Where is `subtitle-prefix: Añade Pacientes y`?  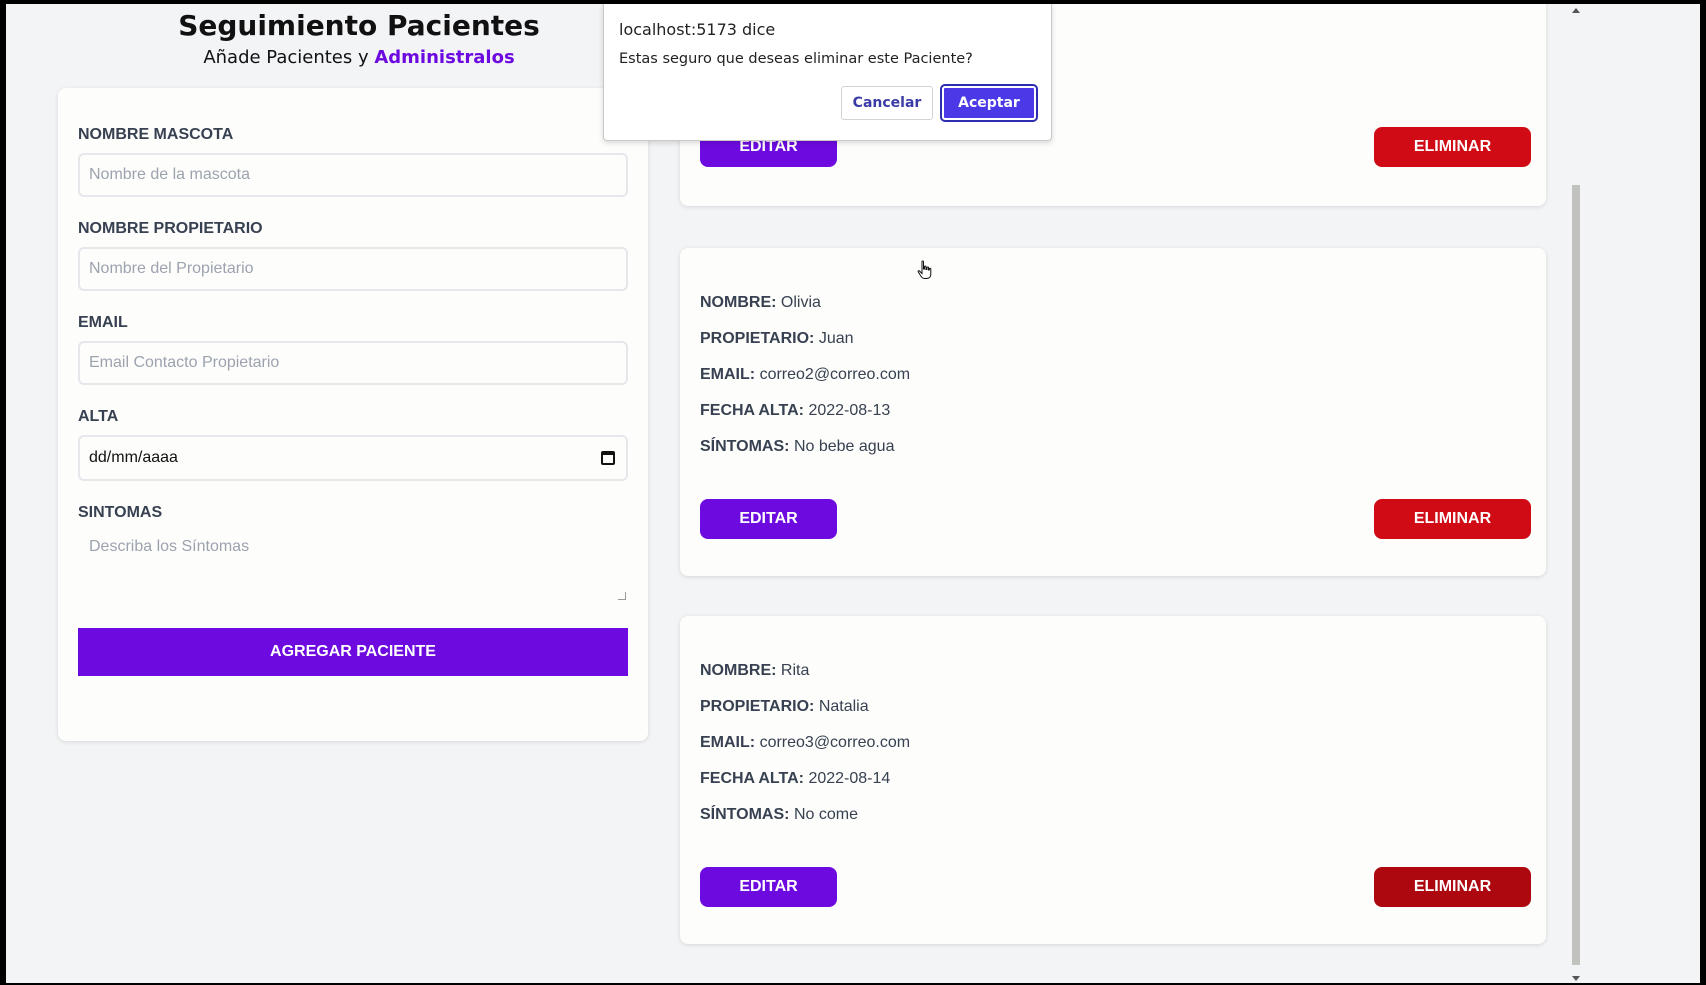 subtitle-prefix: Añade Pacientes y is located at coordinates (289, 57).